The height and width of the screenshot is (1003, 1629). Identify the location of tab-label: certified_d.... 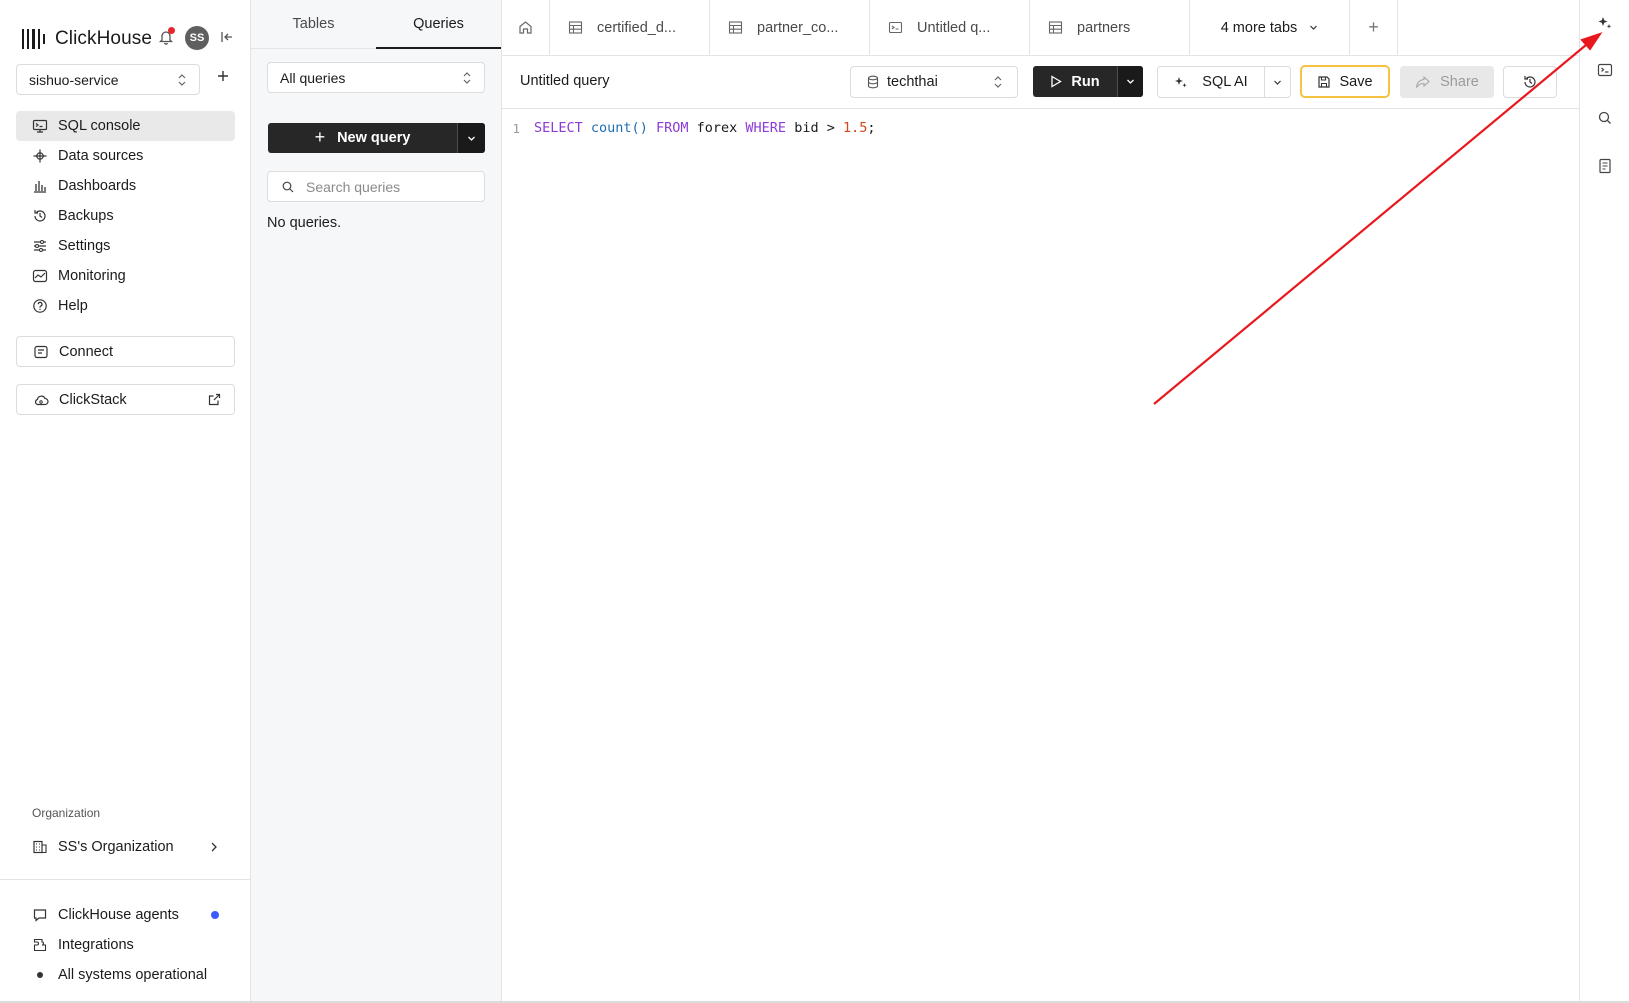
(636, 27).